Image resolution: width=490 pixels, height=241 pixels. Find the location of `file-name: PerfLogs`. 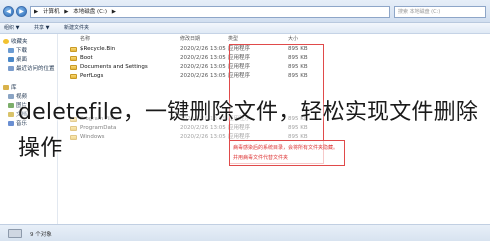

file-name: PerfLogs is located at coordinates (92, 76).